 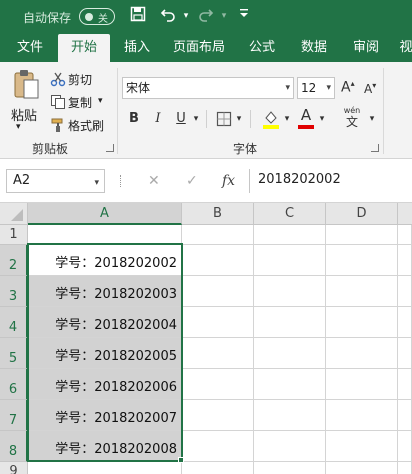 What do you see at coordinates (14, 384) in the screenshot?
I see `row-header-6: 6` at bounding box center [14, 384].